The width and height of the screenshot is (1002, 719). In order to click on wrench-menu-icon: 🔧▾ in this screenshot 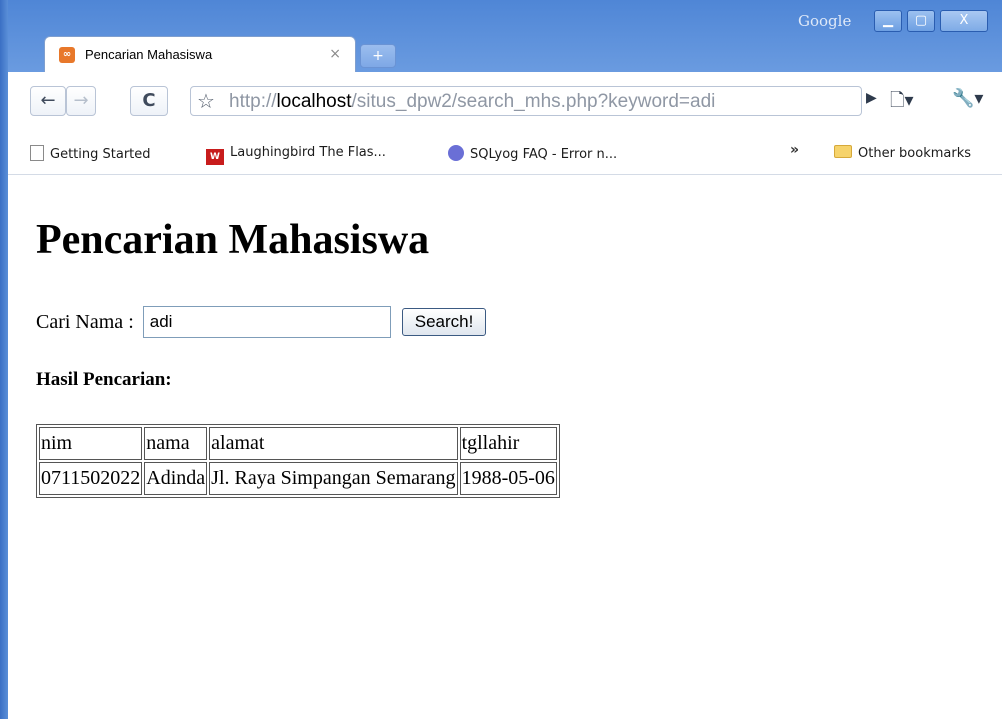, I will do `click(967, 98)`.